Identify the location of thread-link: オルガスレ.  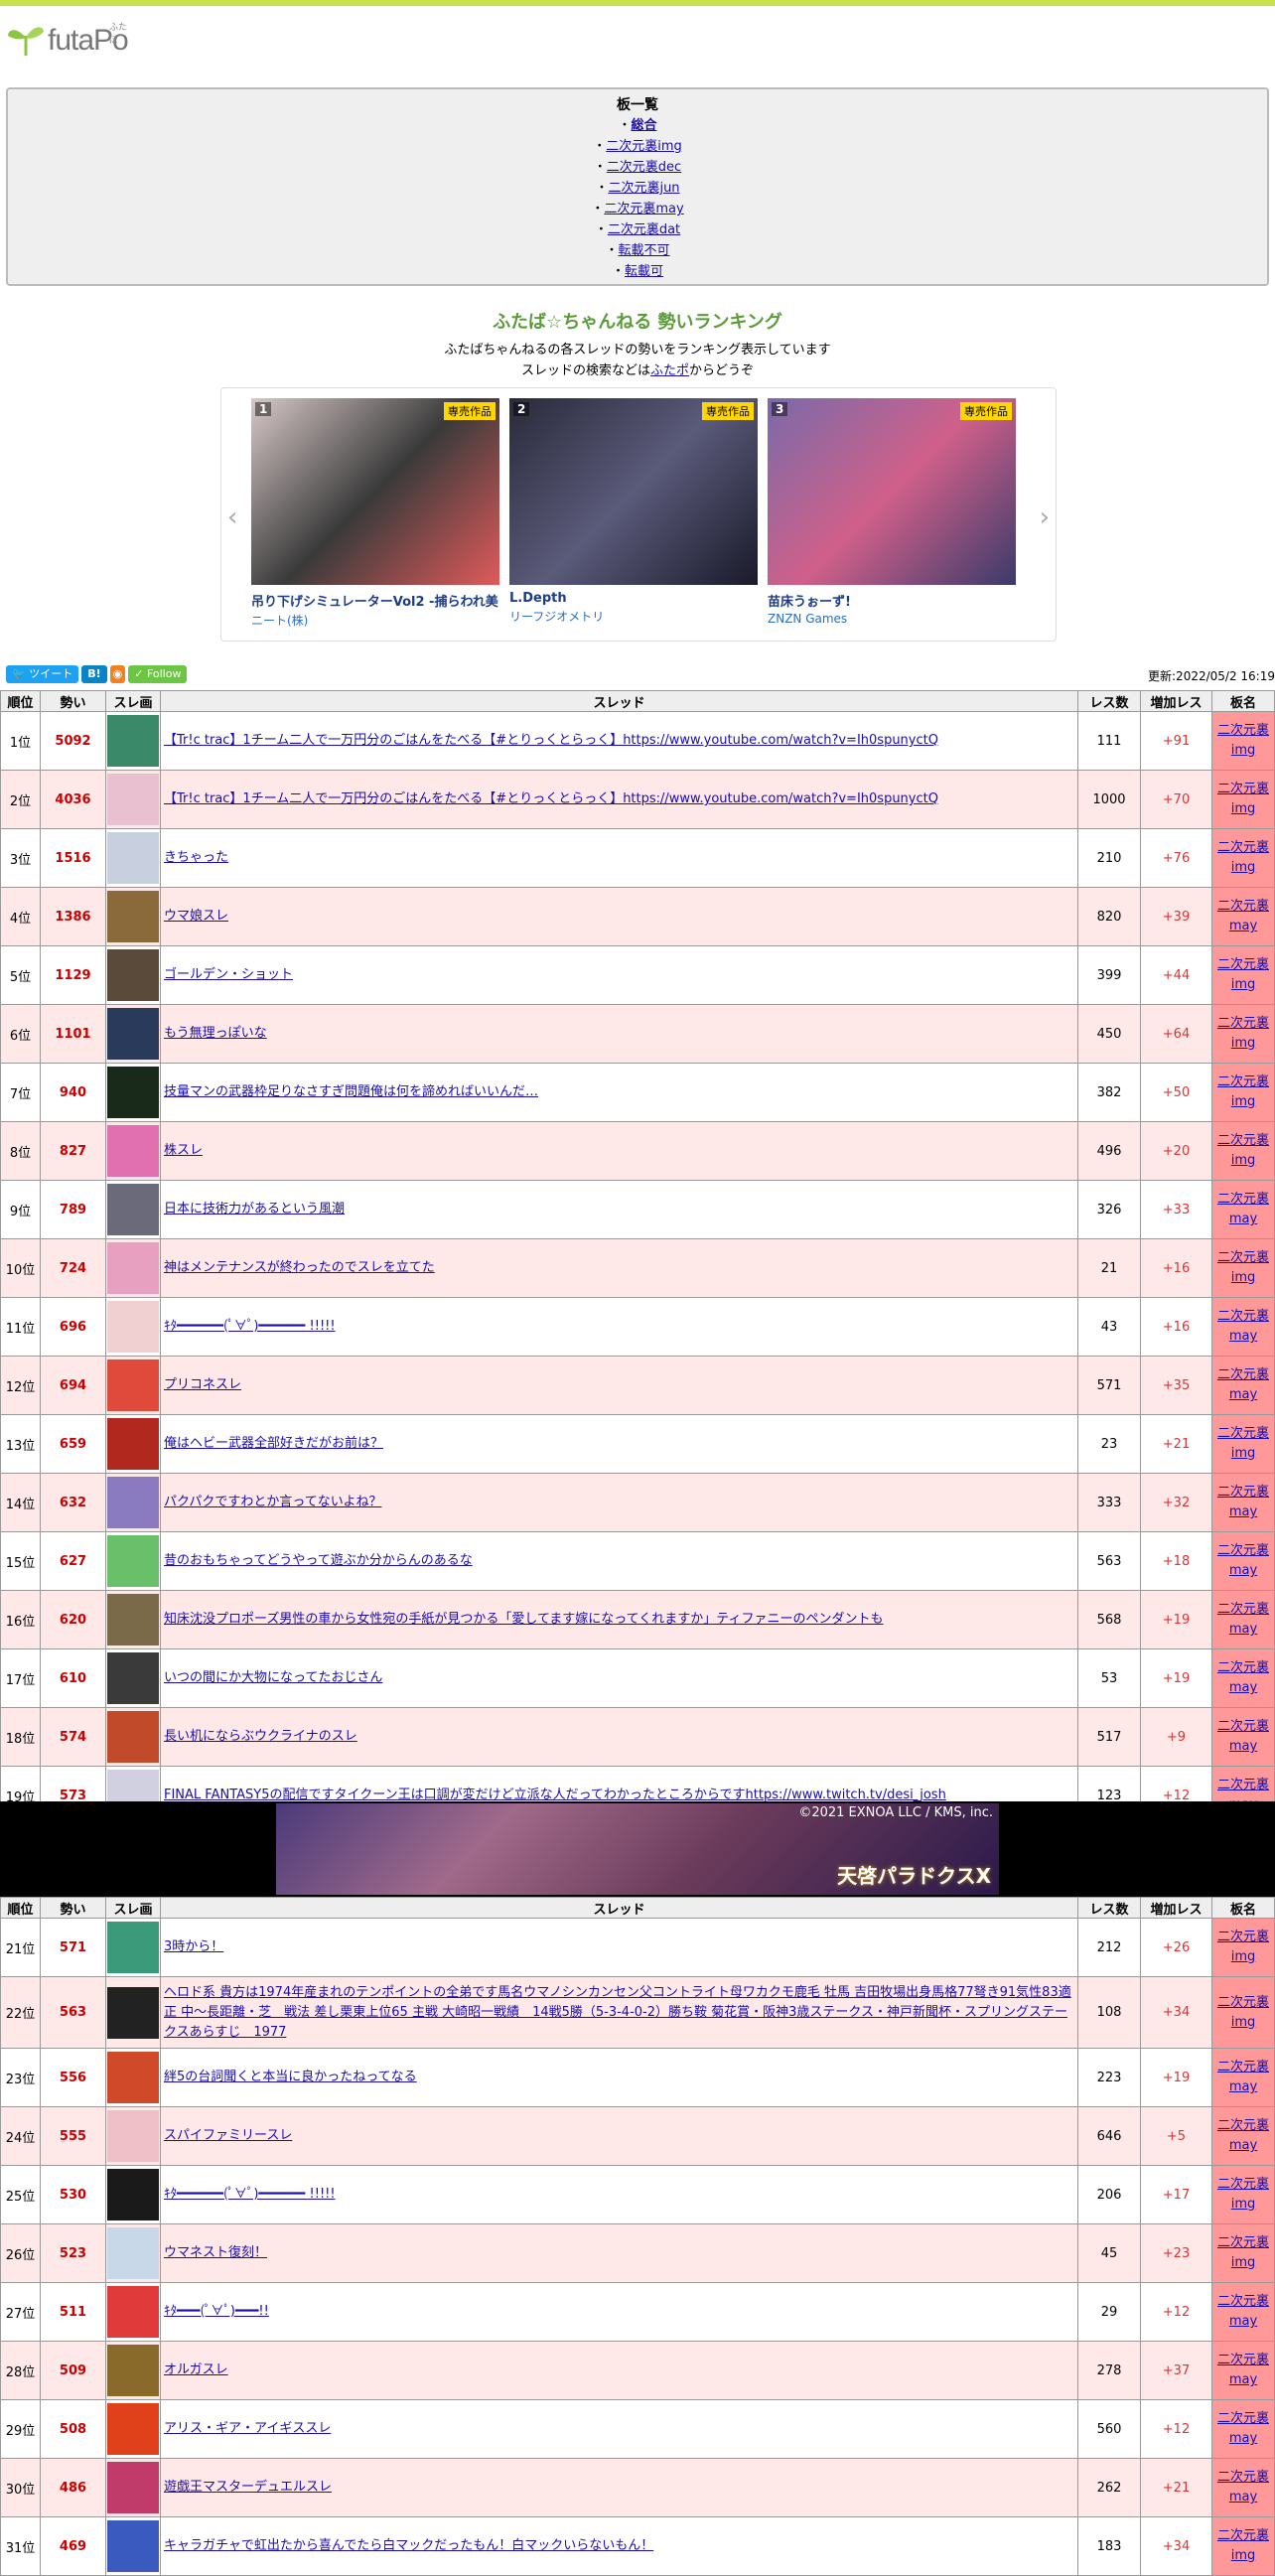
(196, 2369).